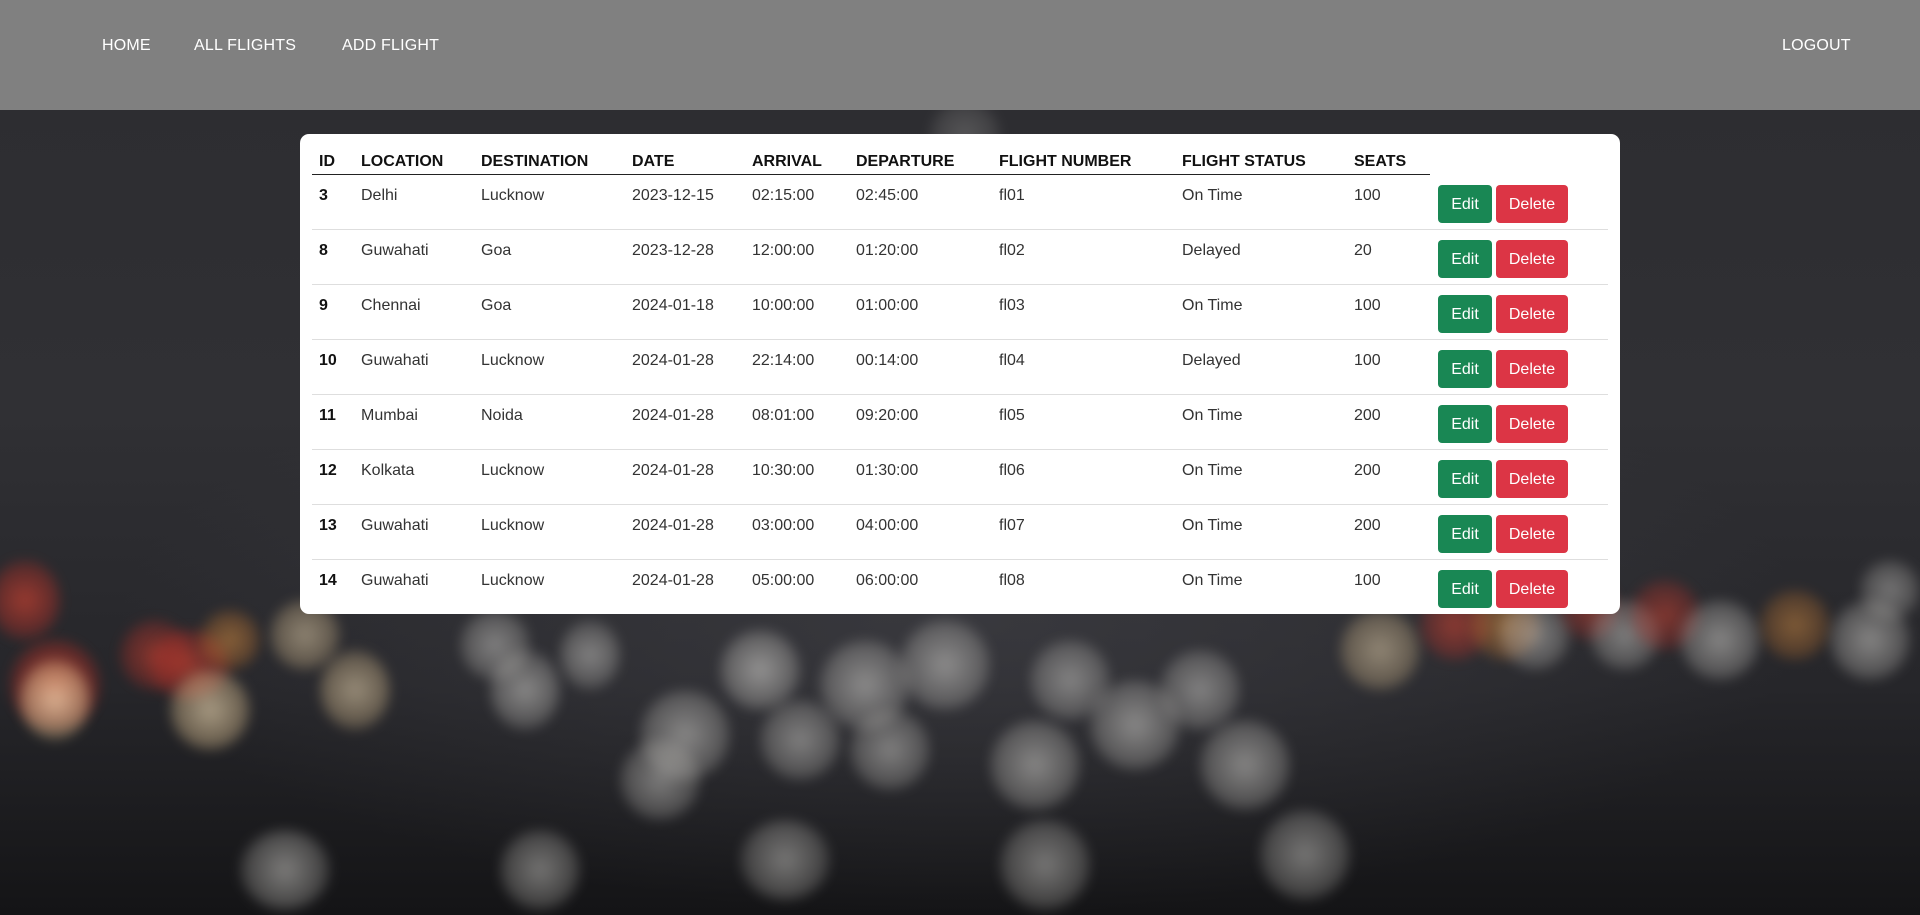 The image size is (1920, 915). I want to click on header-seats: SEATS, so click(1380, 161).